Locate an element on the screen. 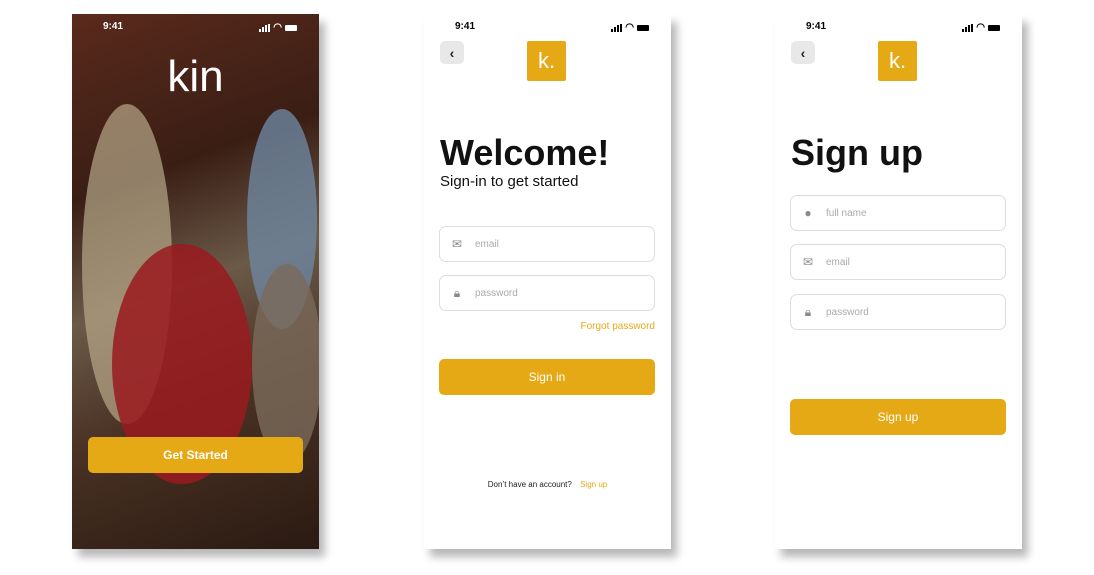 This screenshot has height=575, width=1094. sign-up-button: Sign up is located at coordinates (898, 417).